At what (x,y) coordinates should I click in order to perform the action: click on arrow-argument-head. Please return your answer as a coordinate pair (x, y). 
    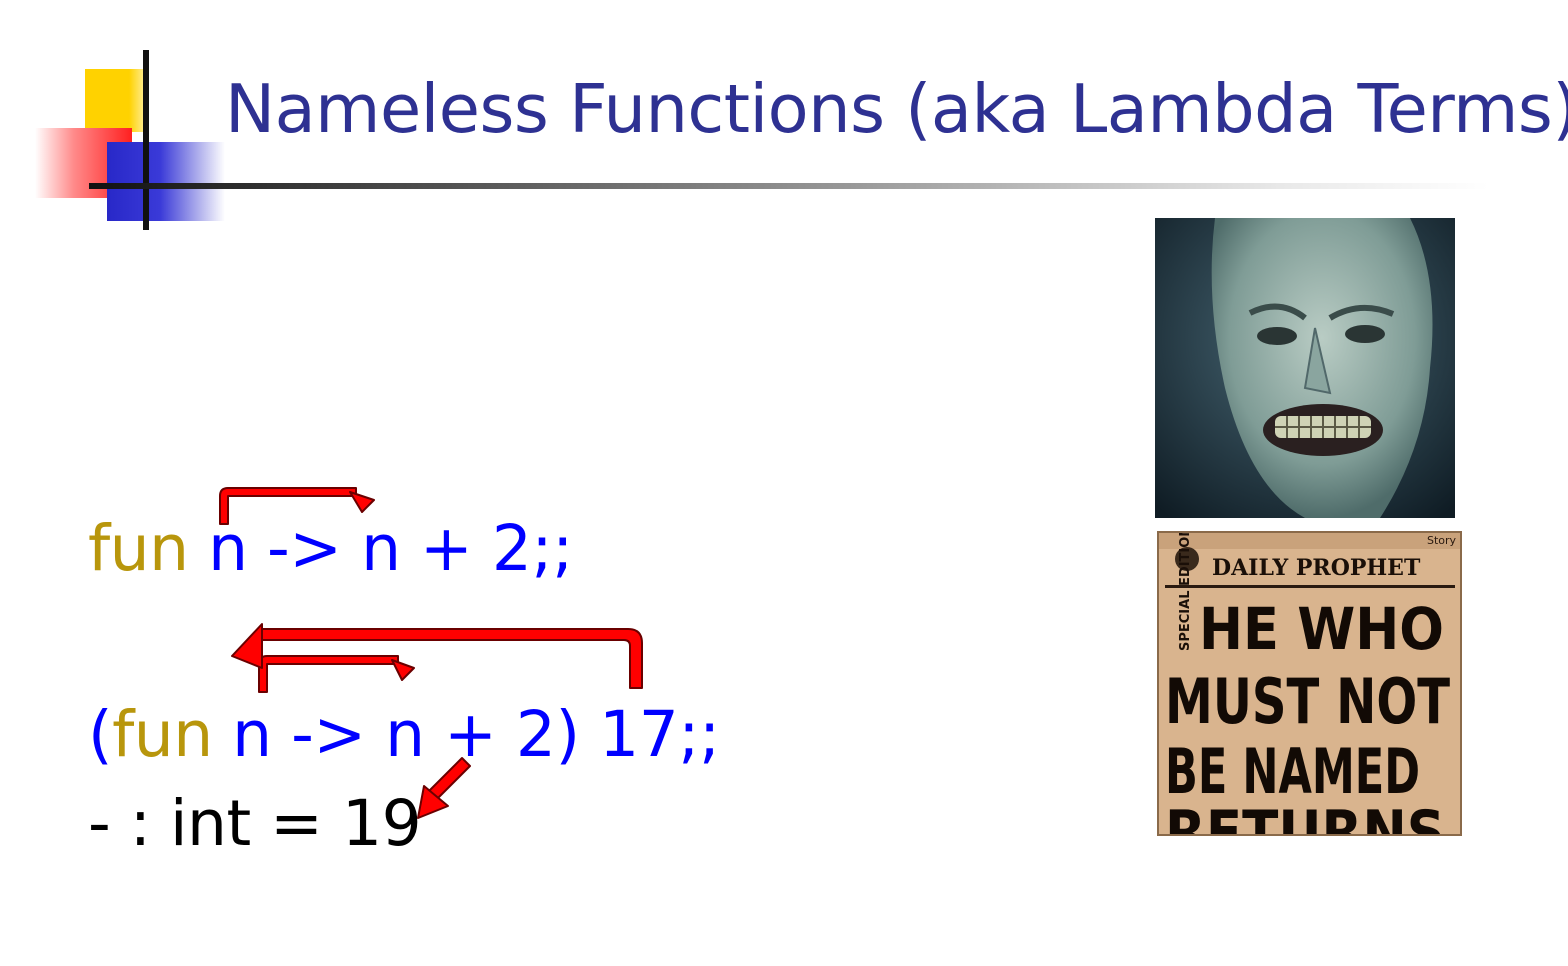
    Looking at the image, I should click on (247, 646).